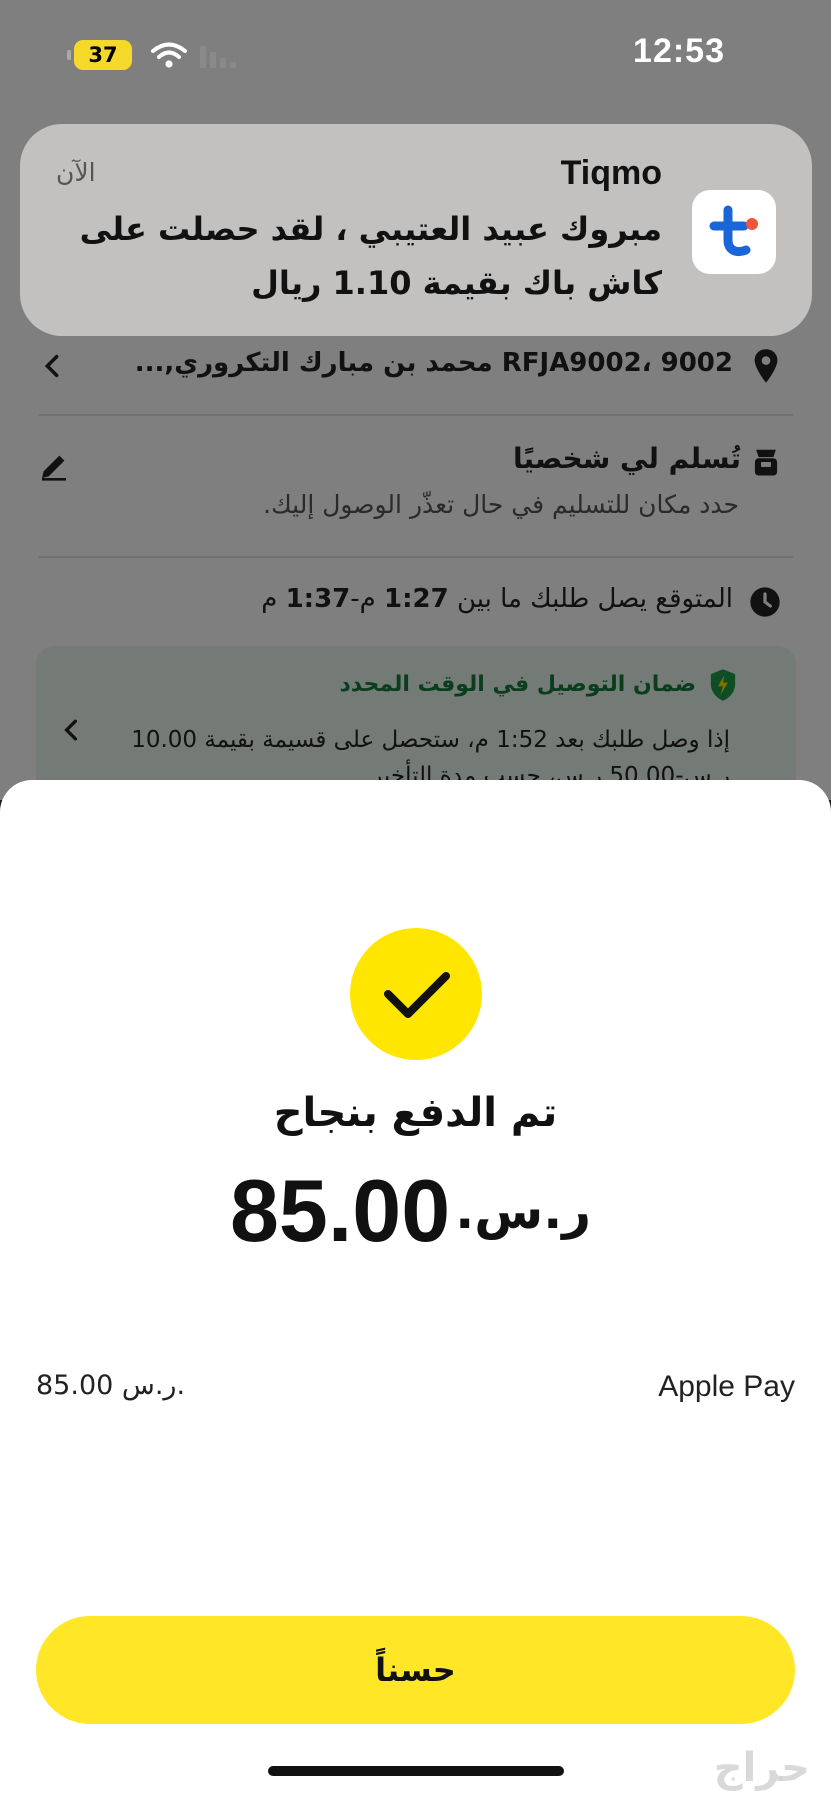 The height and width of the screenshot is (1800, 831). I want to click on status-time: 12:53, so click(679, 51).